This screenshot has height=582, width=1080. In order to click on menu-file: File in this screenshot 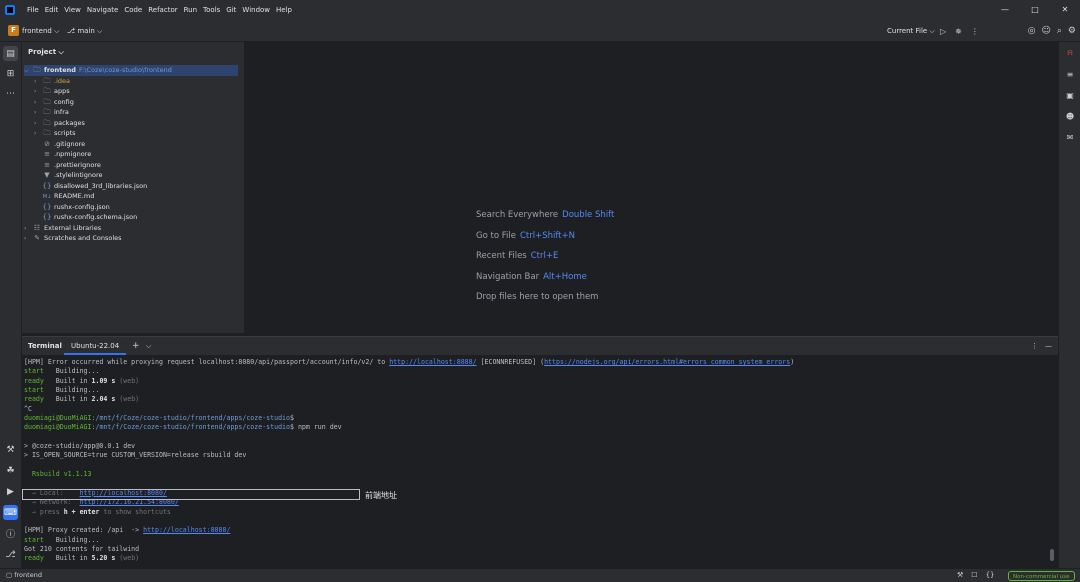, I will do `click(33, 10)`.